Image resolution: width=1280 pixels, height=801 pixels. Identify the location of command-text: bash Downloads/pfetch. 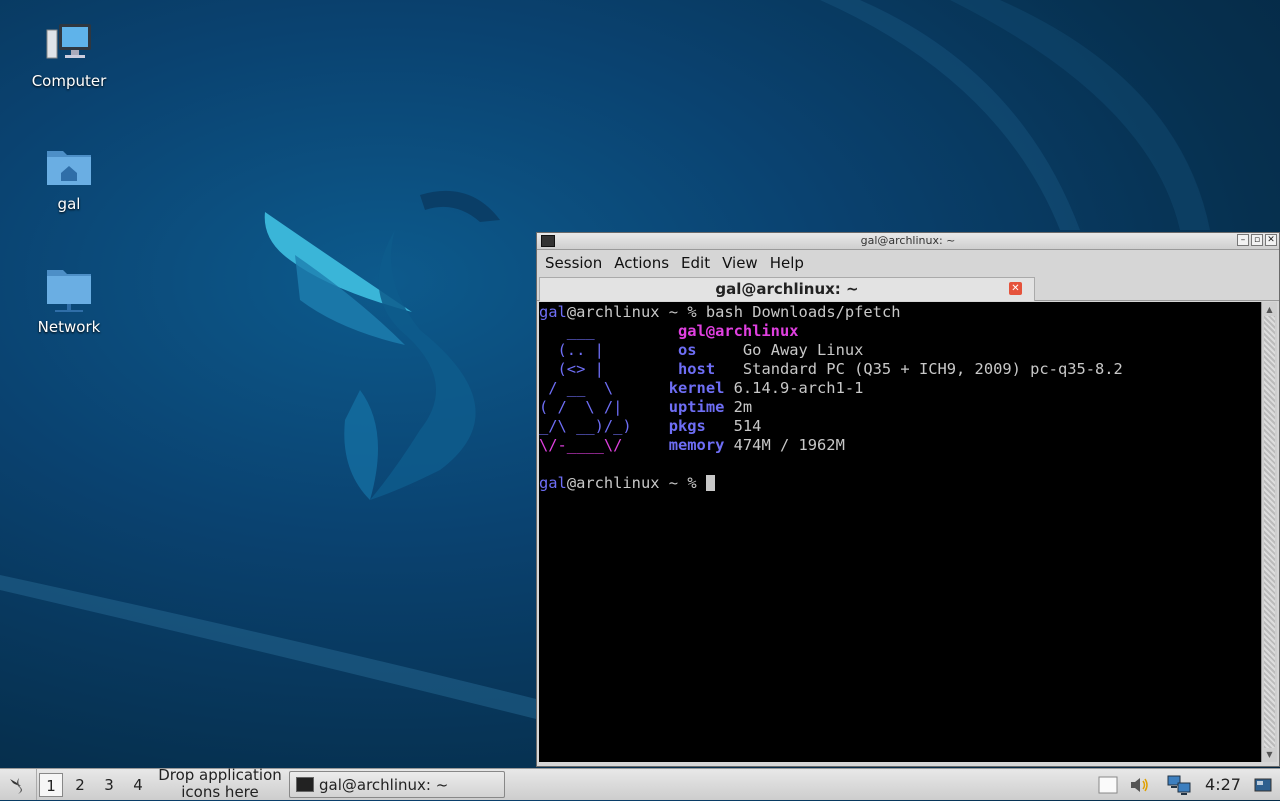
(803, 312).